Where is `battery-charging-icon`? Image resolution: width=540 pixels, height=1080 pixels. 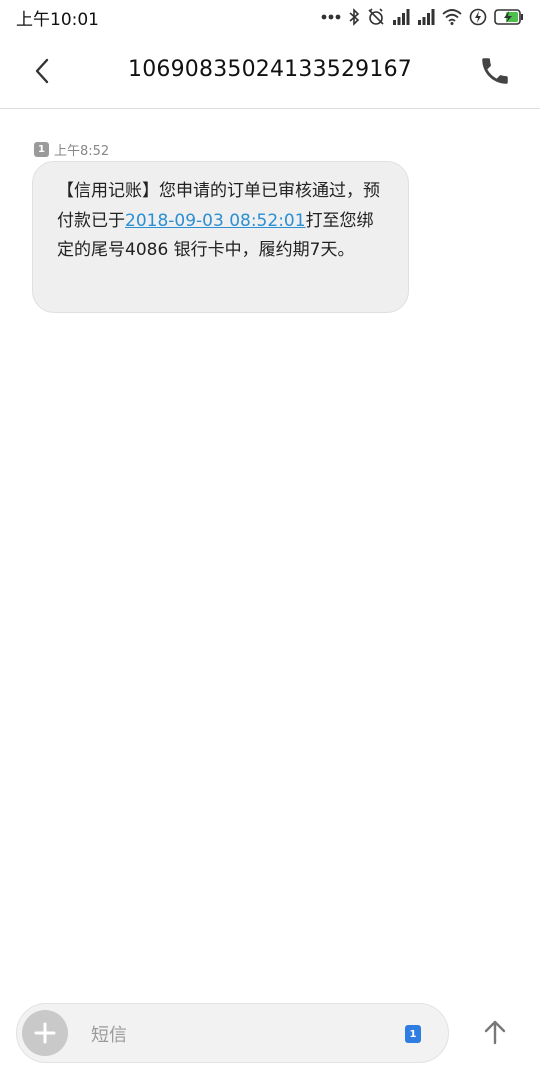 battery-charging-icon is located at coordinates (508, 17).